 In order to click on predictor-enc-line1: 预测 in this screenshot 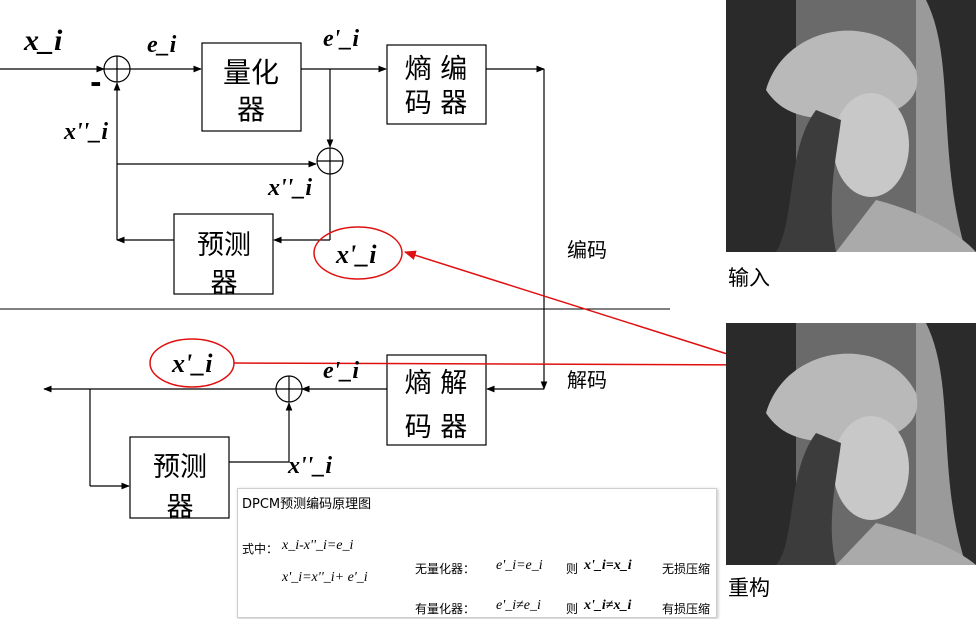, I will do `click(224, 245)`.